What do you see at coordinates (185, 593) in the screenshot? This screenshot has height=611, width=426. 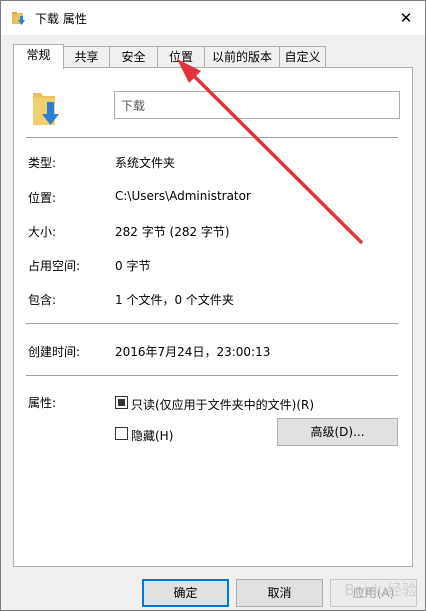 I see `ok-button: 确定` at bounding box center [185, 593].